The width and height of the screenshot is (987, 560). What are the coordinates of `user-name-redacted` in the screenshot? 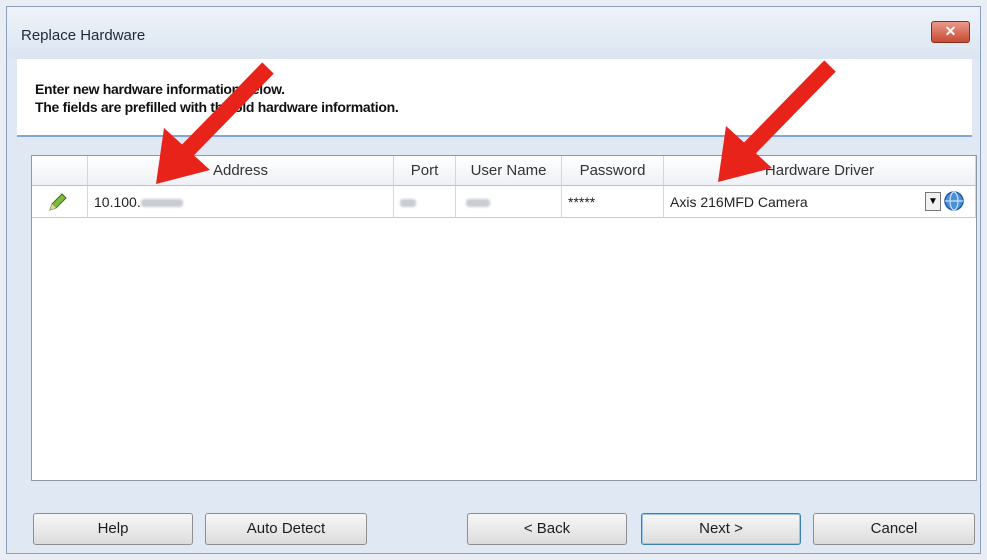 It's located at (478, 203).